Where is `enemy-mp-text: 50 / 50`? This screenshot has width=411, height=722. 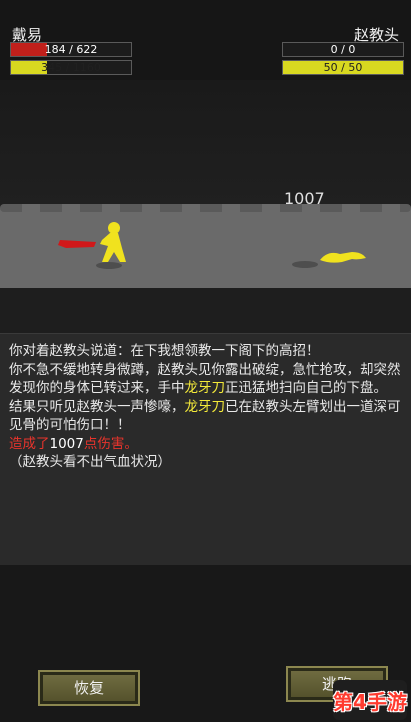 enemy-mp-text: 50 / 50 is located at coordinates (343, 67).